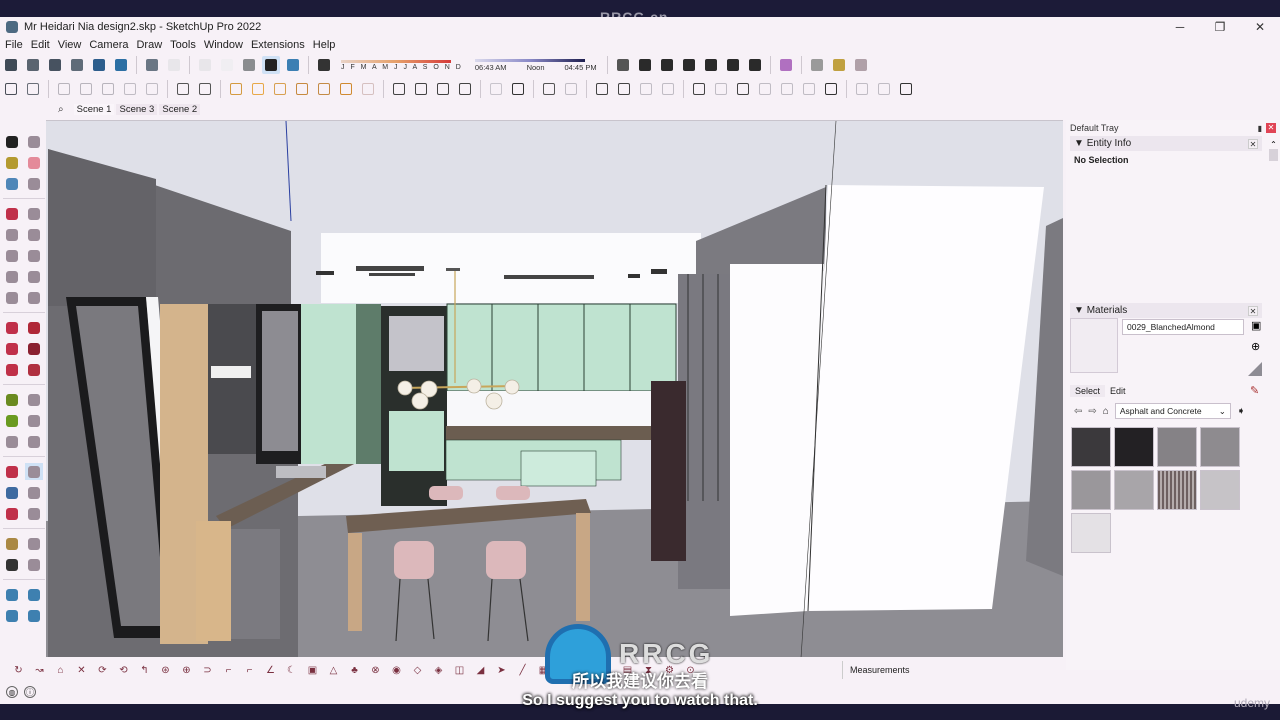 The width and height of the screenshot is (1280, 720). What do you see at coordinates (786, 65) in the screenshot?
I see `extension-warehouse-icon` at bounding box center [786, 65].